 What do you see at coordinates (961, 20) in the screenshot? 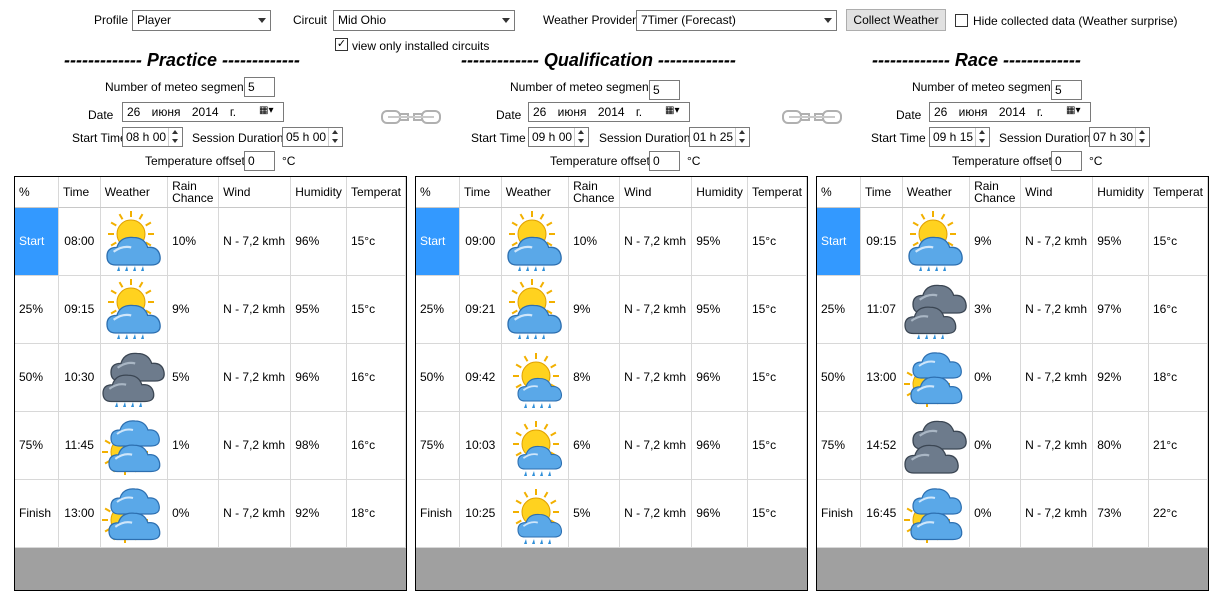
I see `hide-collected-checkbox` at bounding box center [961, 20].